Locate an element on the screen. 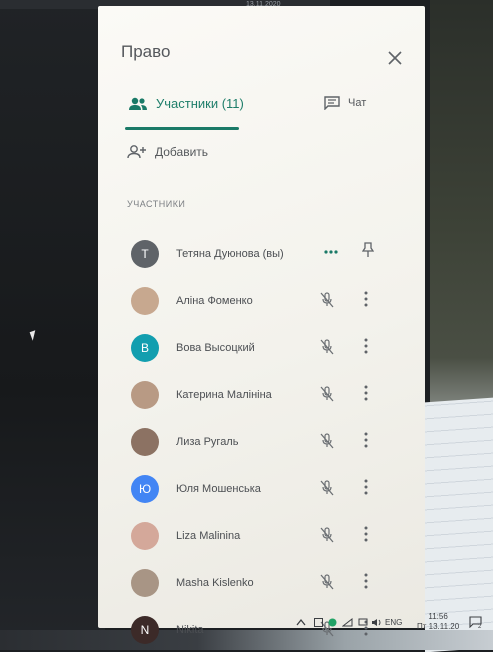 This screenshot has width=493, height=652. chat-icon is located at coordinates (332, 103).